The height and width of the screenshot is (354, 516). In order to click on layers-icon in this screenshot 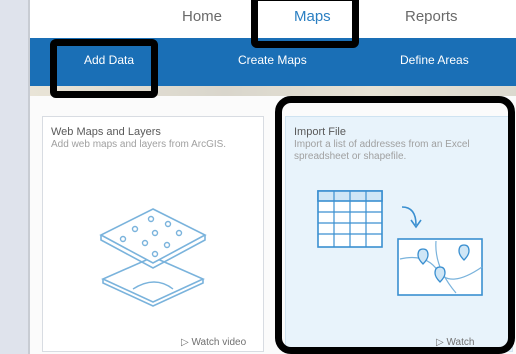, I will do `click(153, 257)`.